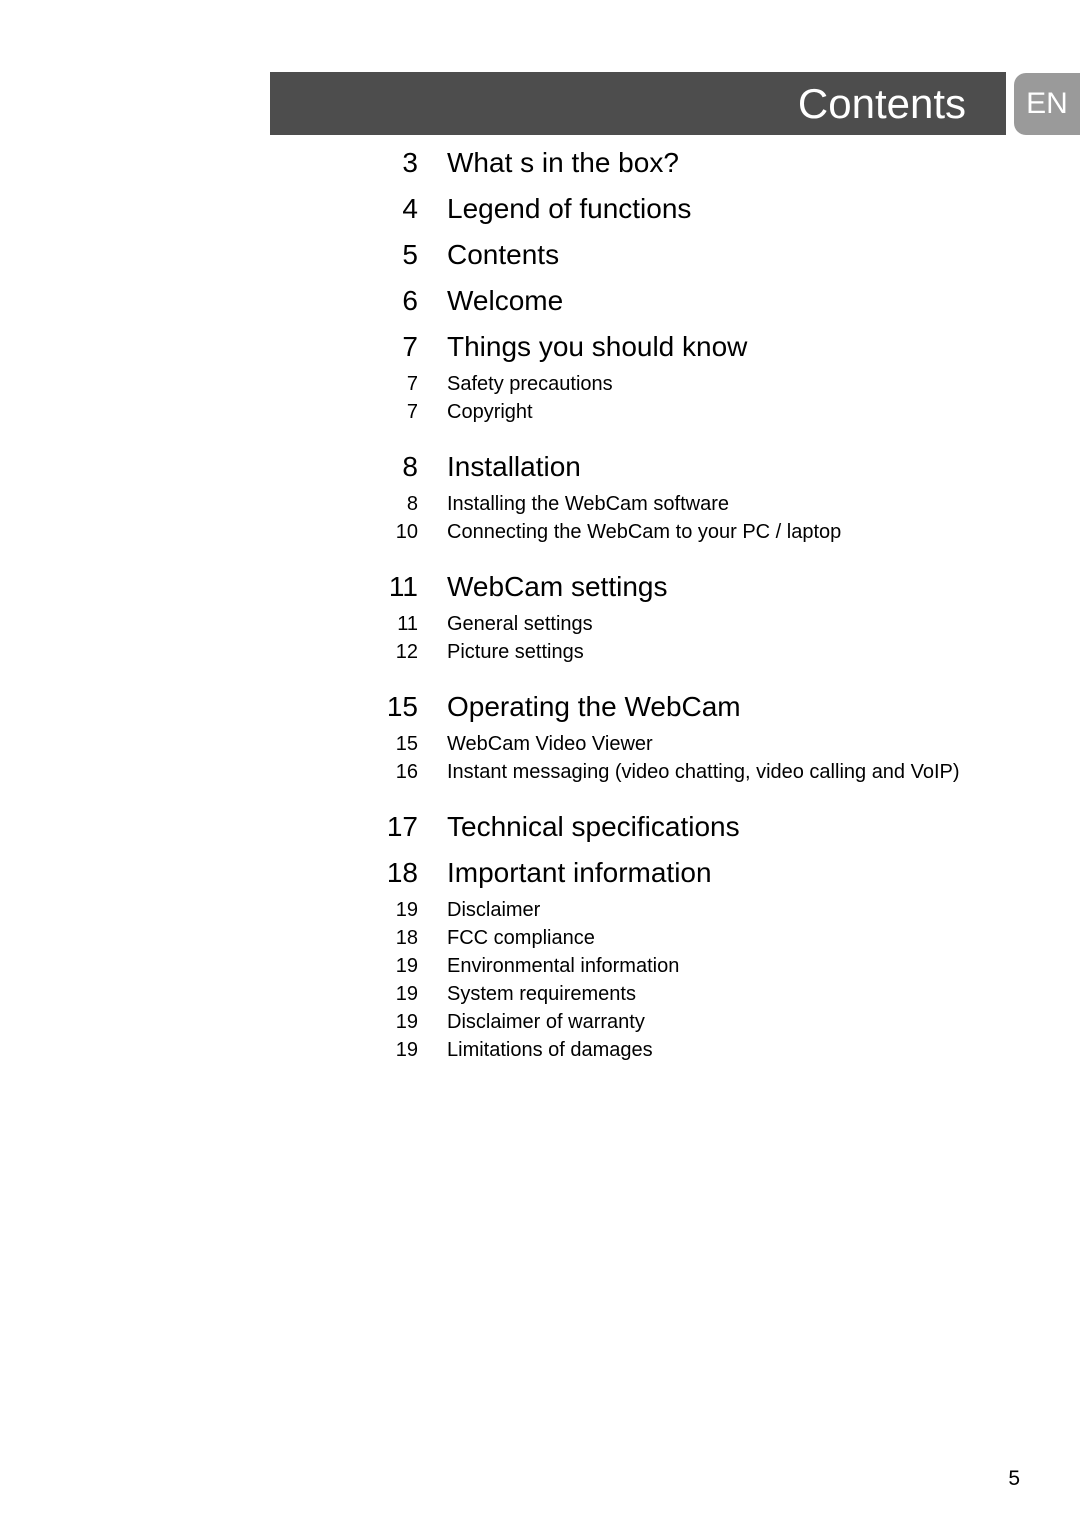 The height and width of the screenshot is (1527, 1080). What do you see at coordinates (490, 412) in the screenshot?
I see `toc-entry-label: Copyright` at bounding box center [490, 412].